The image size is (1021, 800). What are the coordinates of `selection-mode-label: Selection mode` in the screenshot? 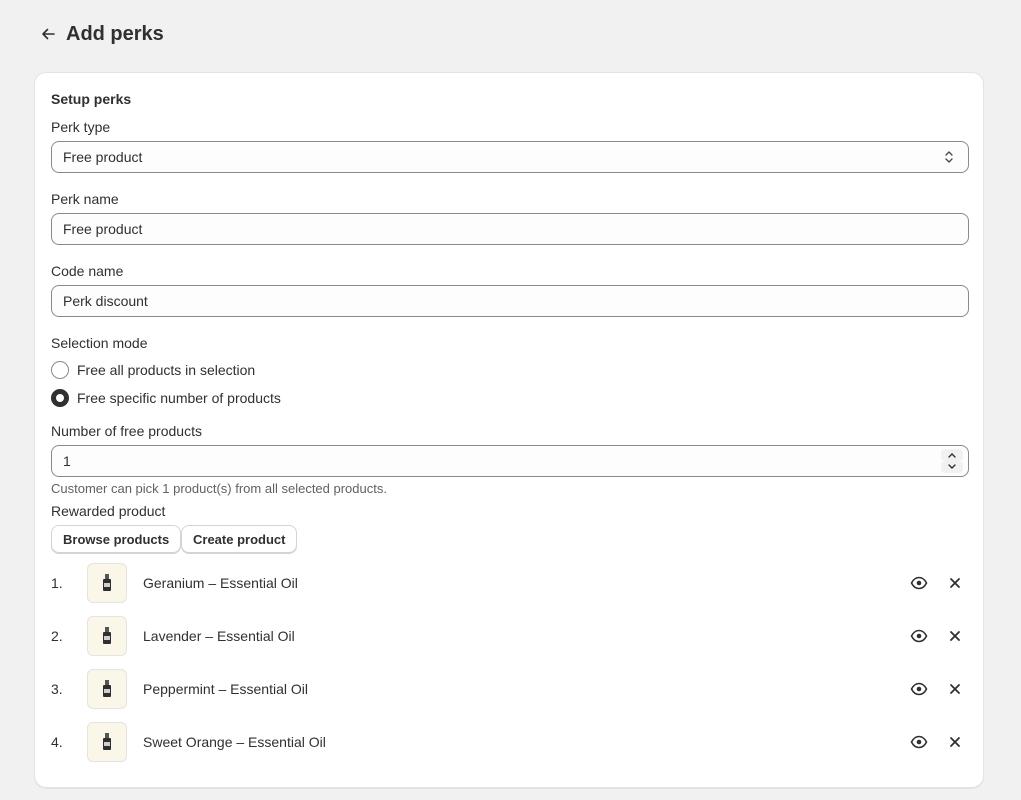 It's located at (99, 343).